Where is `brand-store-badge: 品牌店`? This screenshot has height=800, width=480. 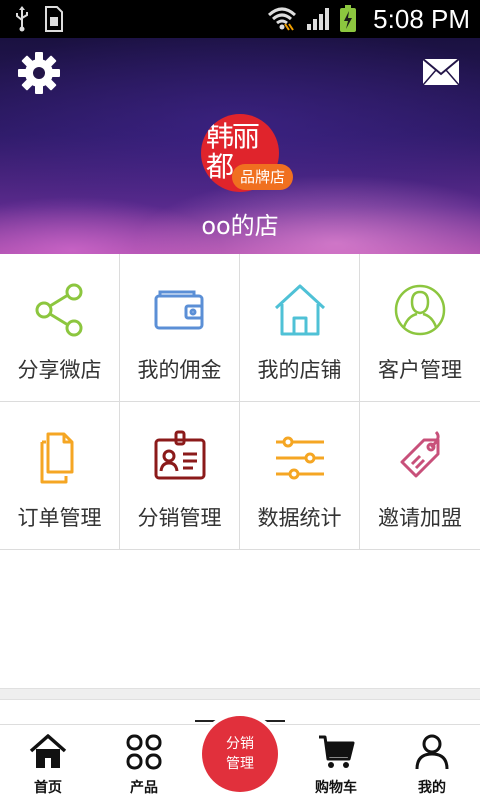 brand-store-badge: 品牌店 is located at coordinates (263, 177).